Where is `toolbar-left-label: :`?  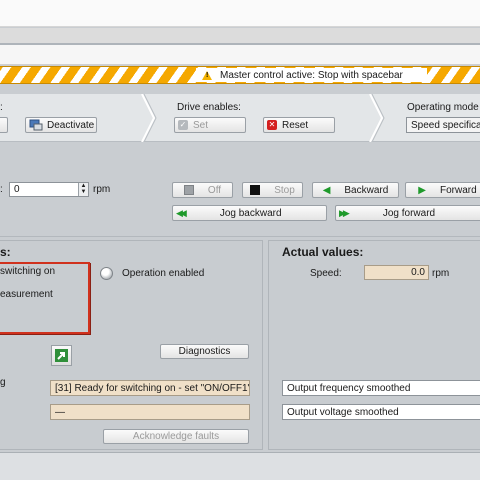
toolbar-left-label: : is located at coordinates (1, 107).